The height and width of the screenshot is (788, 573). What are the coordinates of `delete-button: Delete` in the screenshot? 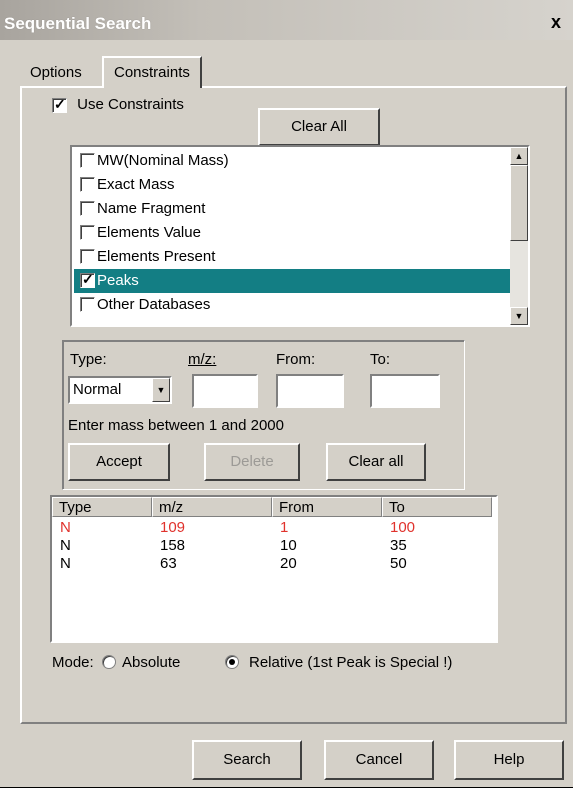 It's located at (252, 462).